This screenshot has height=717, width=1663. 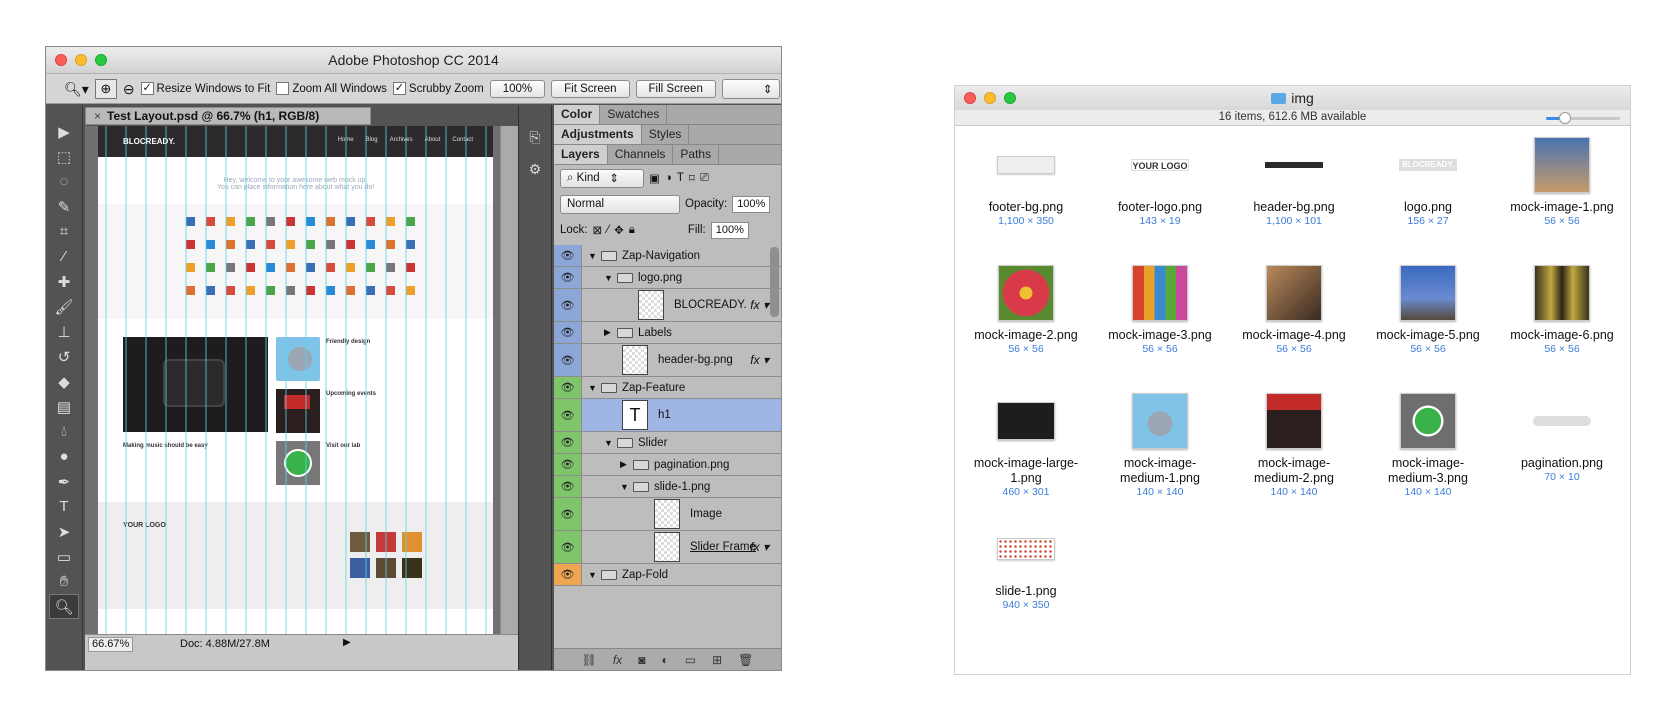 I want to click on file-item: mock-image-3.png 56 × 56, so click(x=1160, y=322).